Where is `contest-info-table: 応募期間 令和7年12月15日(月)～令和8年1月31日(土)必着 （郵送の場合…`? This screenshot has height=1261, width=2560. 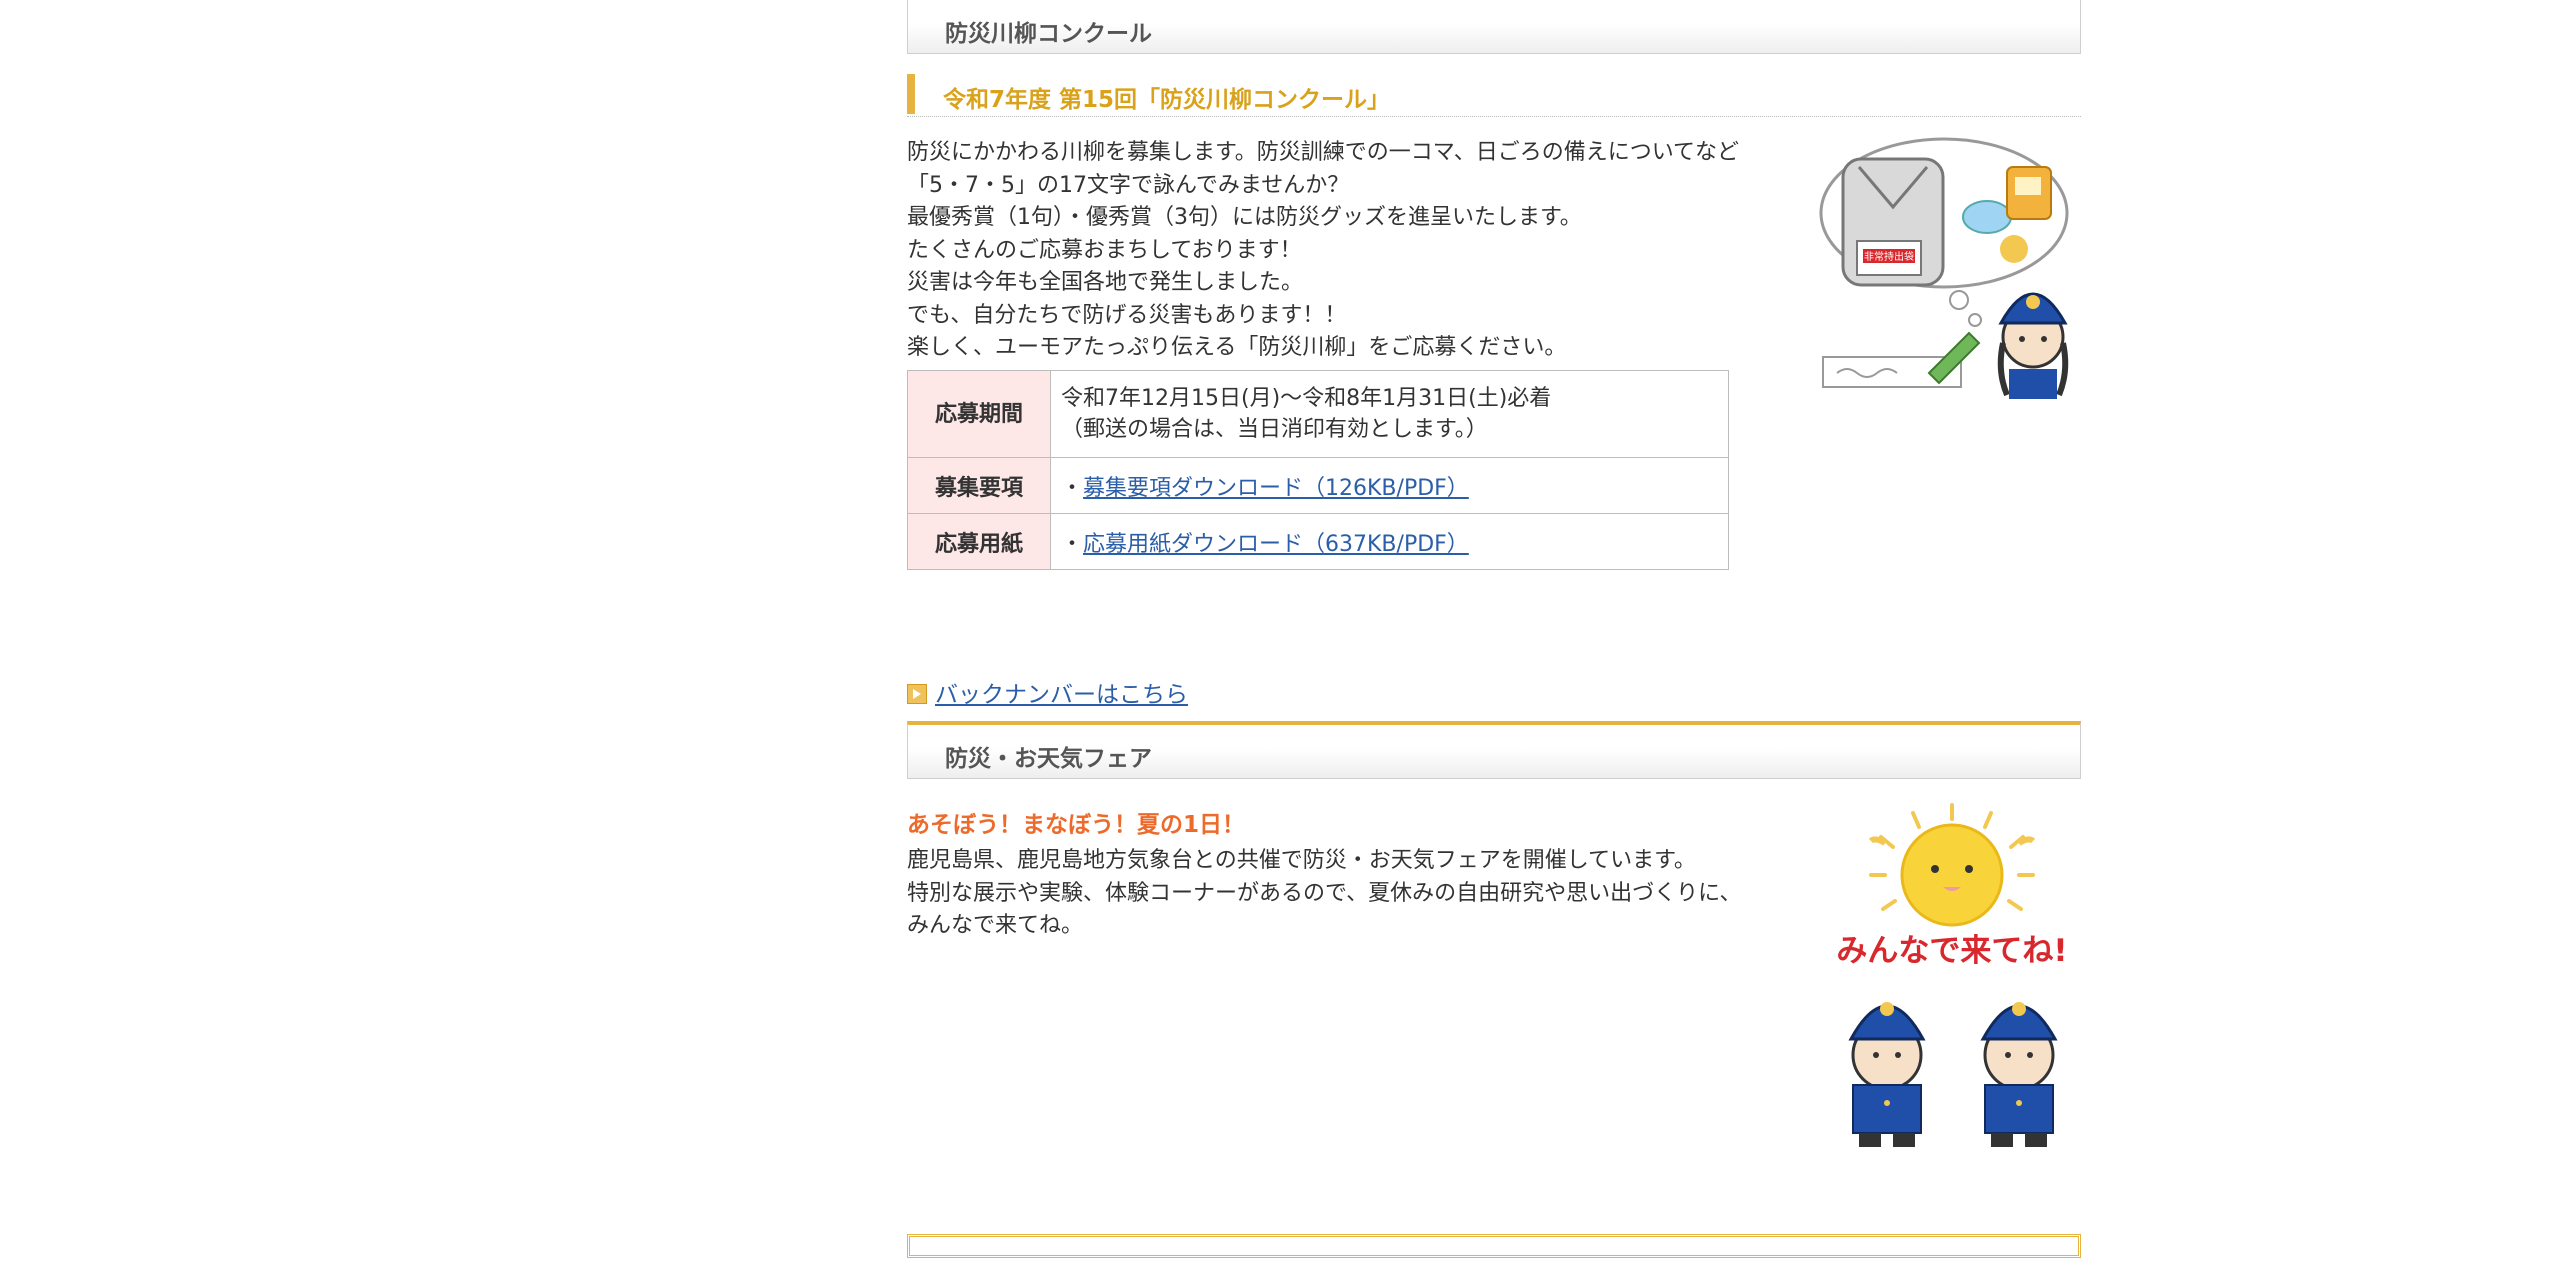
contest-info-table: 応募期間 令和7年12月15日(月)～令和8年1月31日(土)必着 （郵送の場合… is located at coordinates (1318, 470).